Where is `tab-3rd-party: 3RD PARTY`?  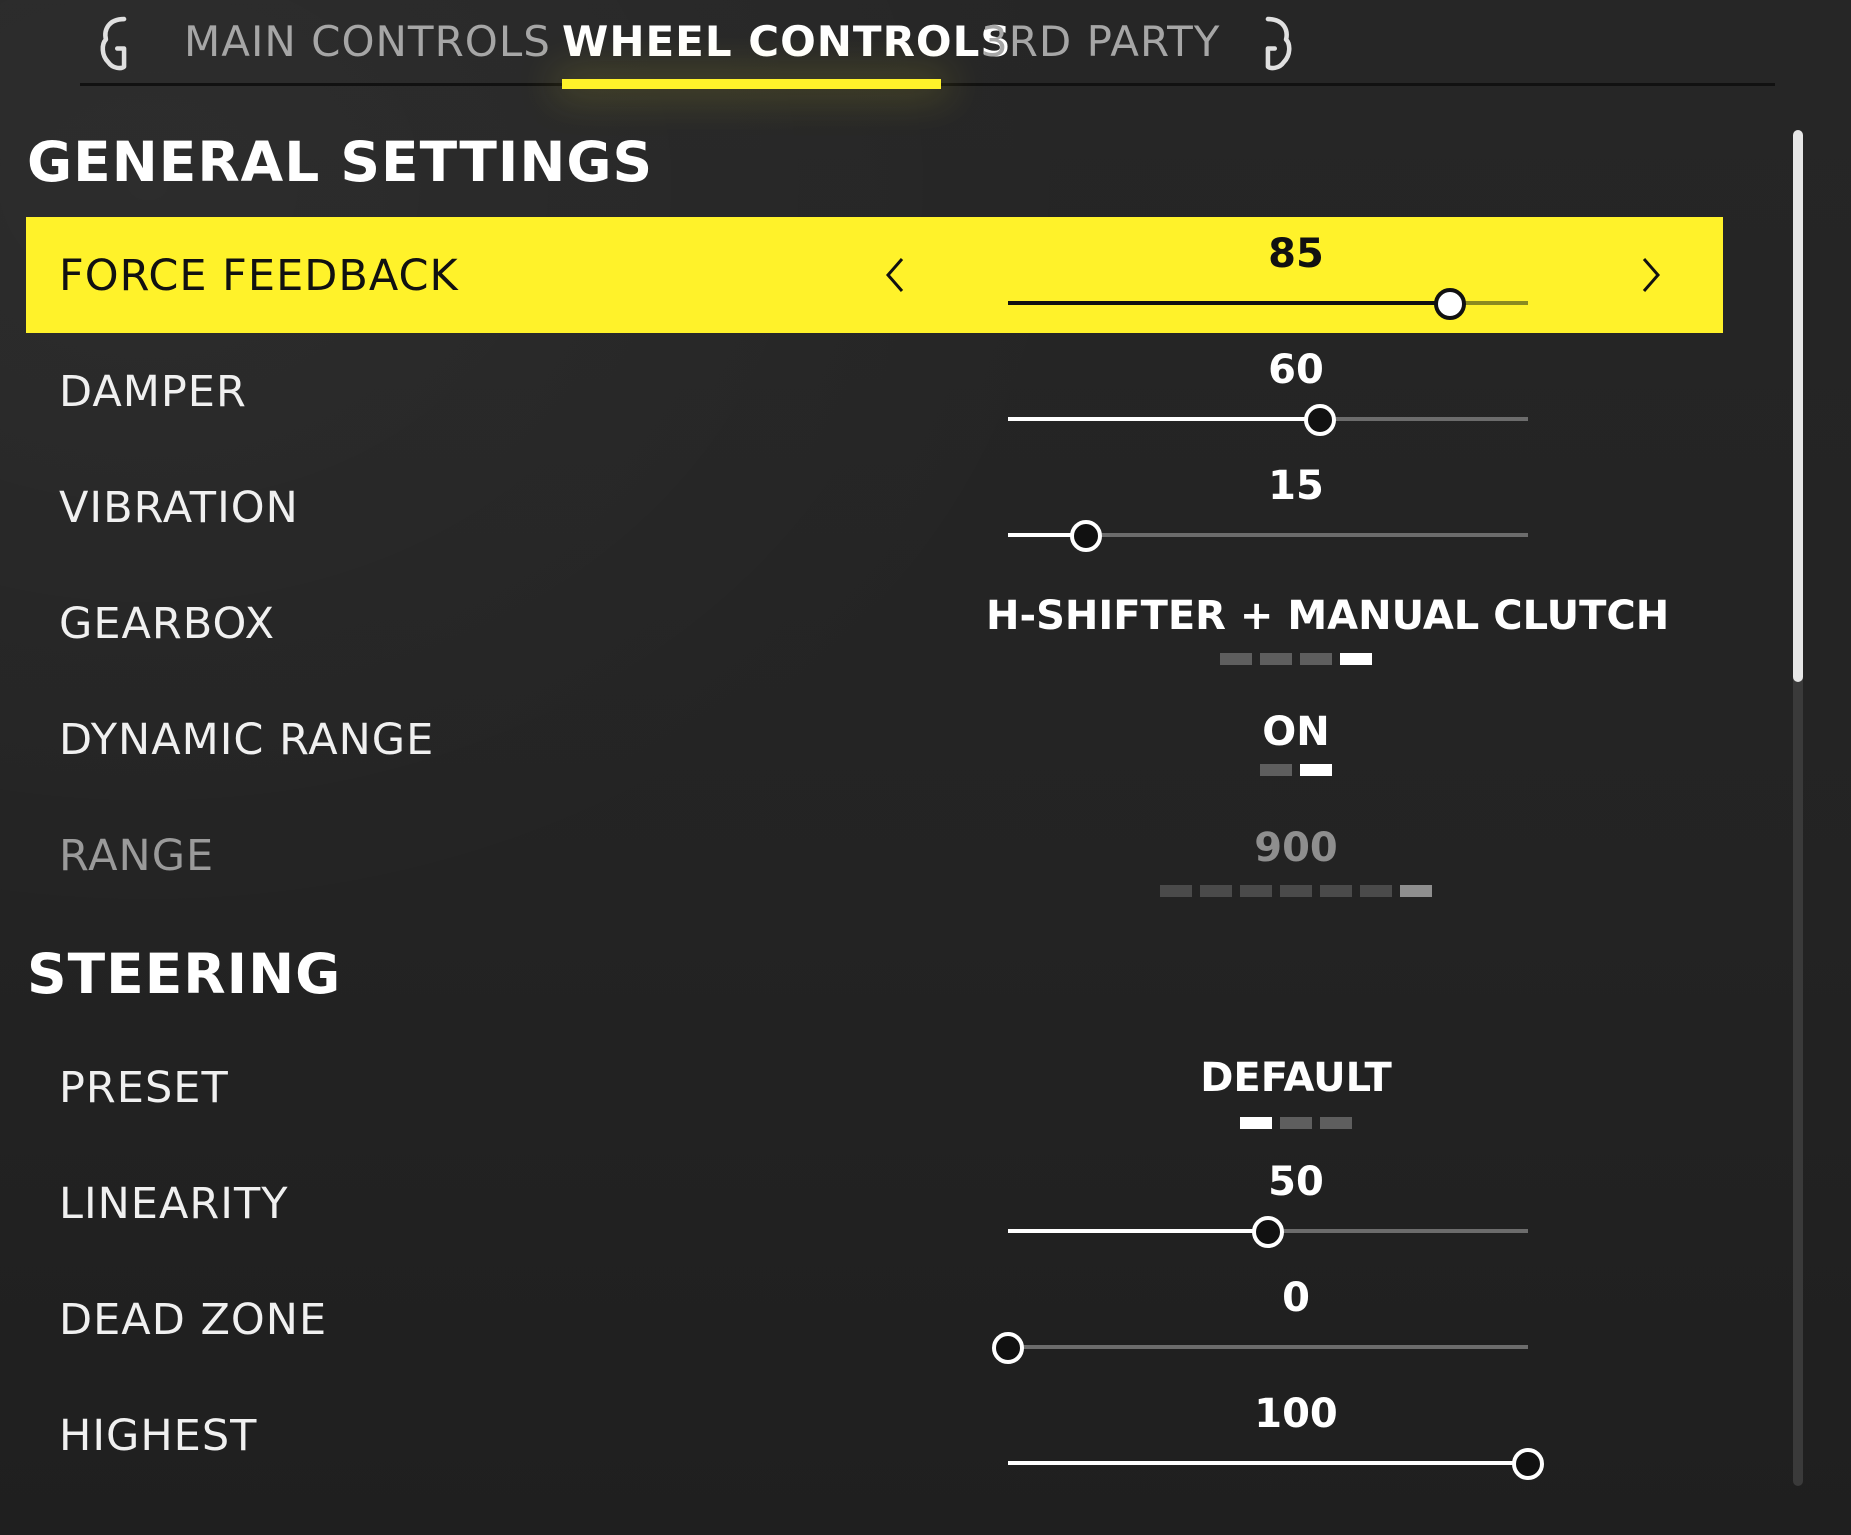 tab-3rd-party: 3RD PARTY is located at coordinates (1100, 42).